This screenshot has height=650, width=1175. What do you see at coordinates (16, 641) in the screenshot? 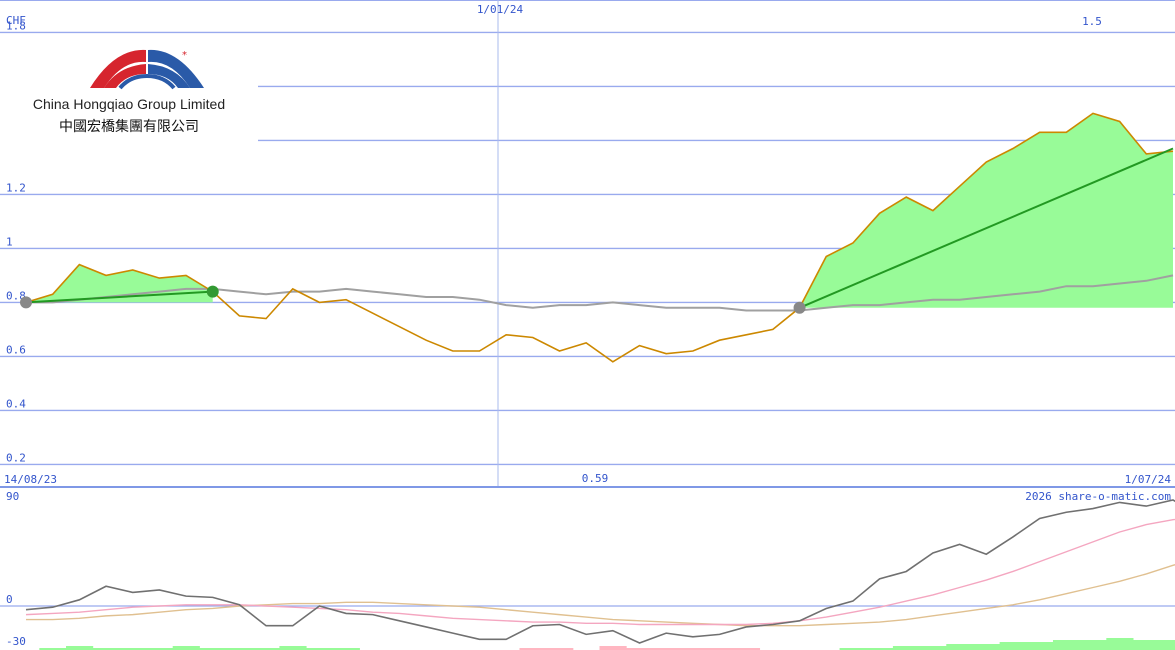
I see `osc-tick-label: -30` at bounding box center [16, 641].